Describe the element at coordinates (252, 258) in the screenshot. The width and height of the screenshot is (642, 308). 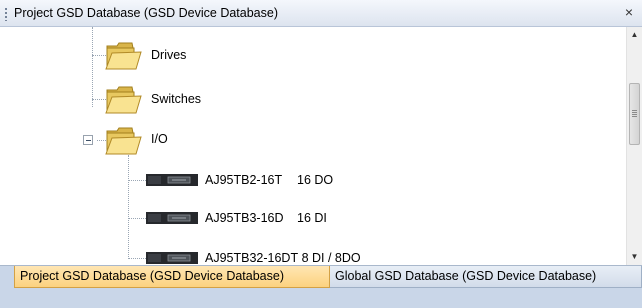
I see `device-name: AJ95TB32-16DT` at that location.